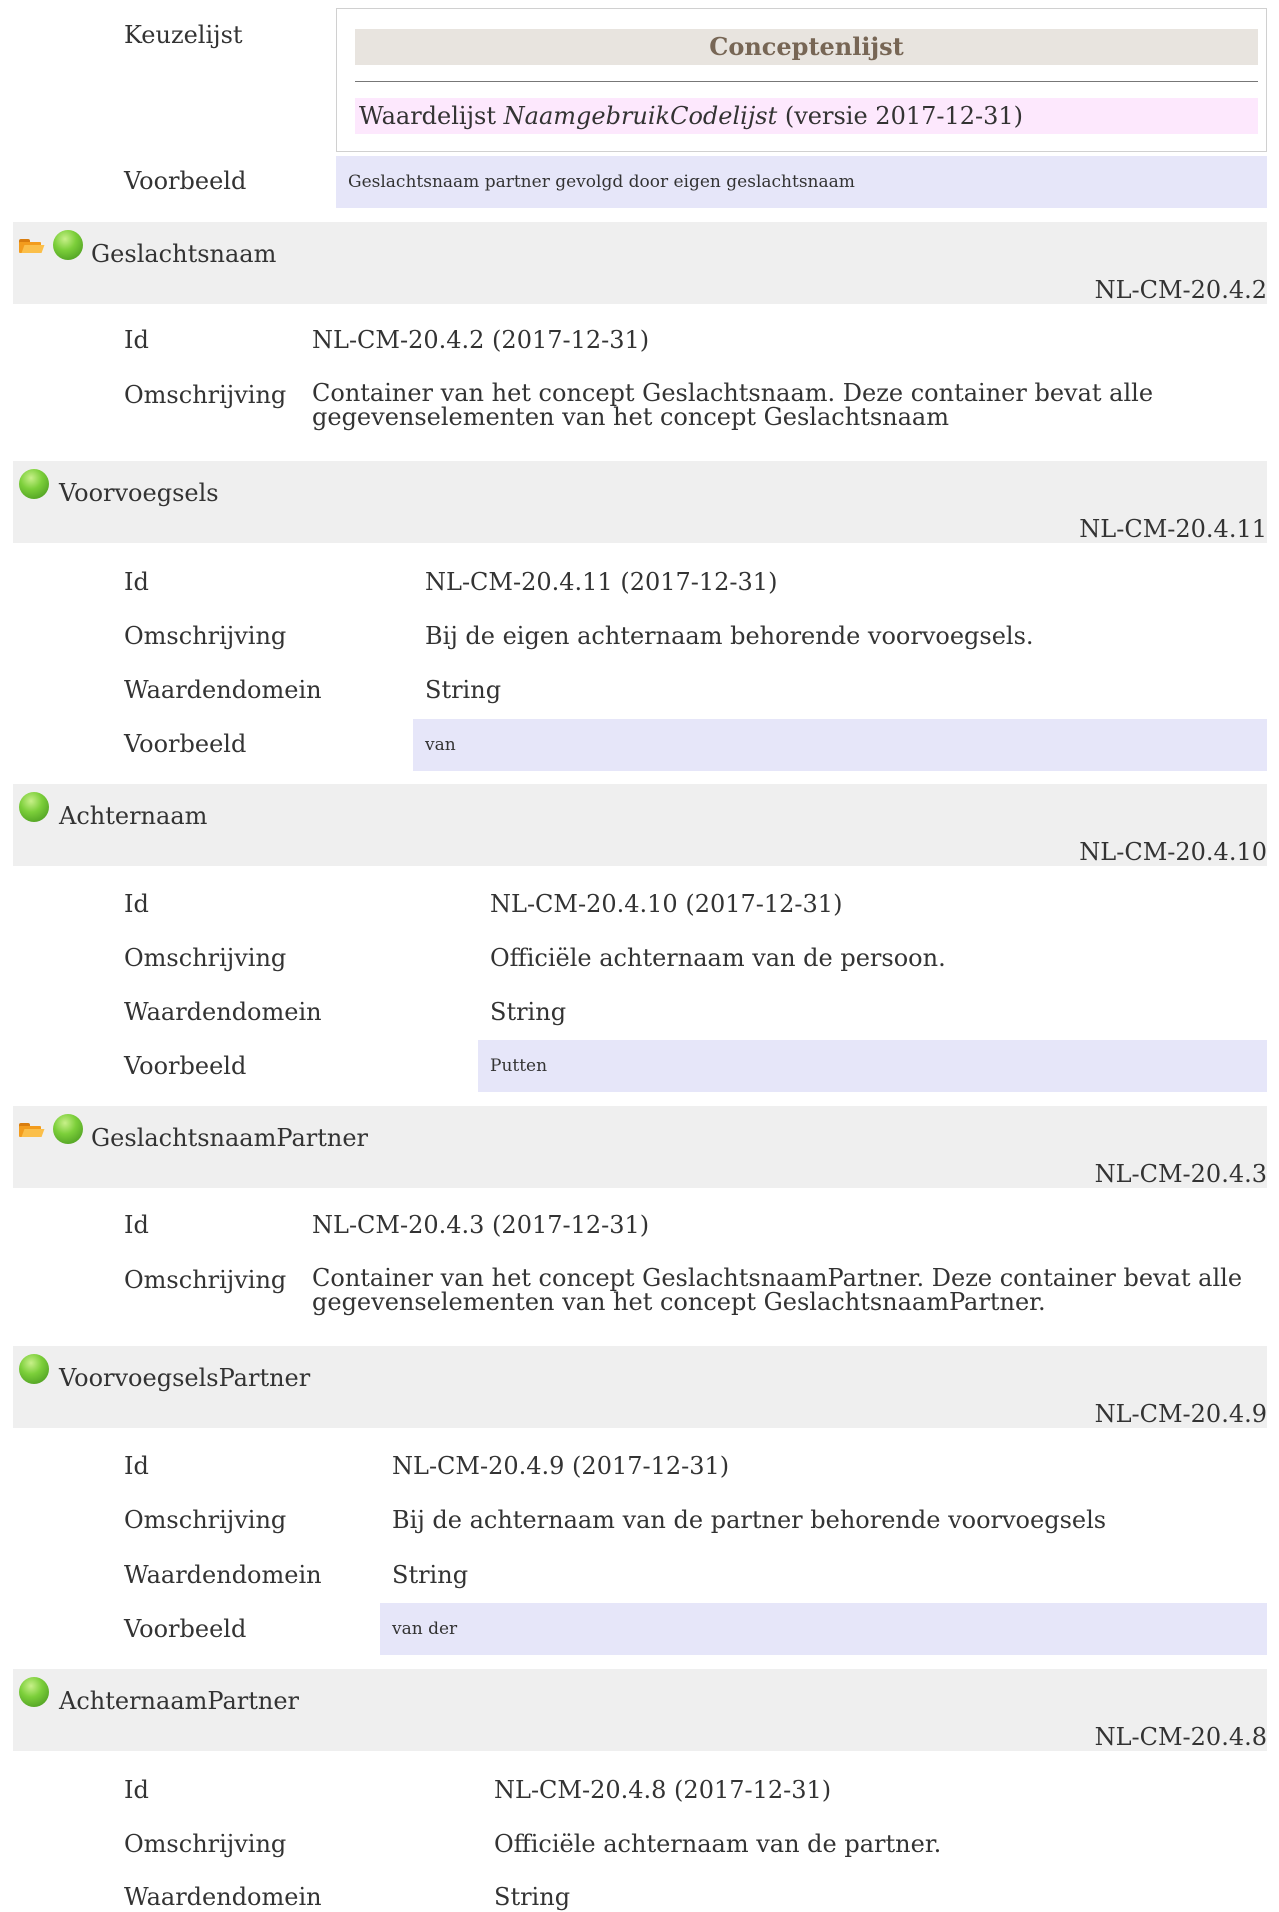 This screenshot has height=1912, width=1279. Describe the element at coordinates (427, 116) in the screenshot. I see `waardelijst-prefix: Waardelijst` at that location.